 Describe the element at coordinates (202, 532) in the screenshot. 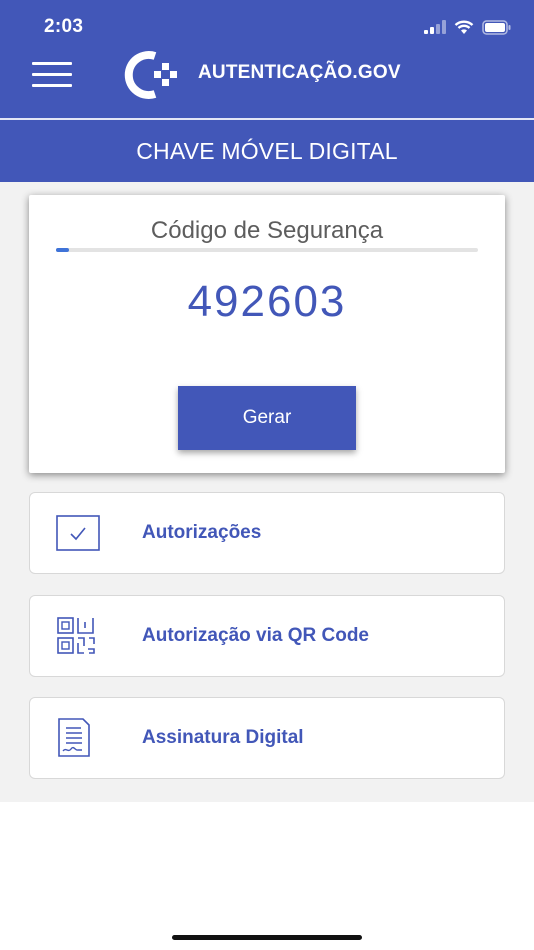

I see `menu-item-label: Autorizações` at that location.